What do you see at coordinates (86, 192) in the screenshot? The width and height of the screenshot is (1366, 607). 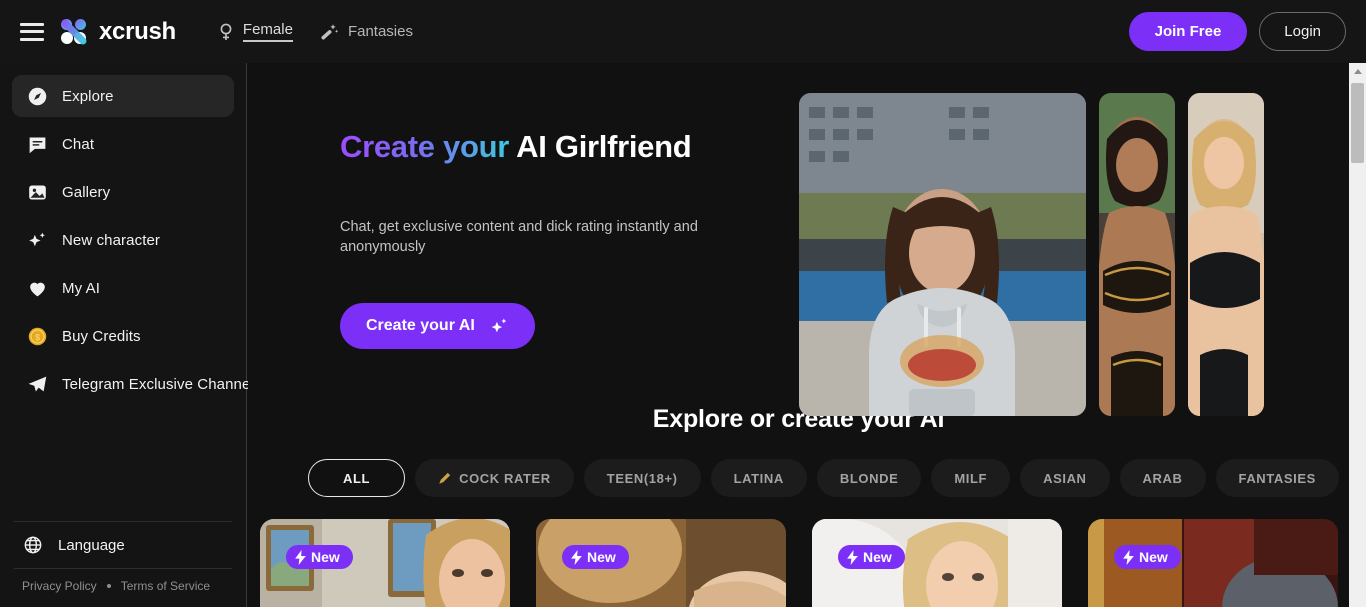 I see `sidebar-item-label: Gallery` at bounding box center [86, 192].